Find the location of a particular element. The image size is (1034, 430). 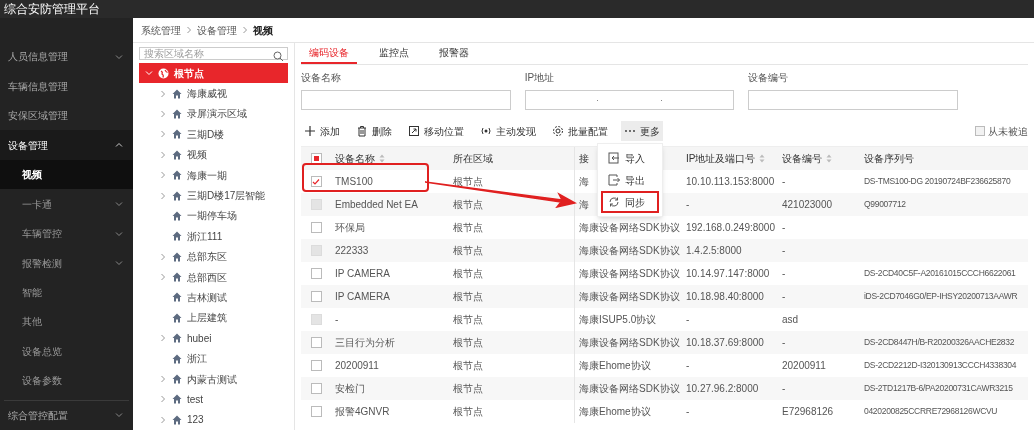

column-header: 接 is located at coordinates (584, 158).